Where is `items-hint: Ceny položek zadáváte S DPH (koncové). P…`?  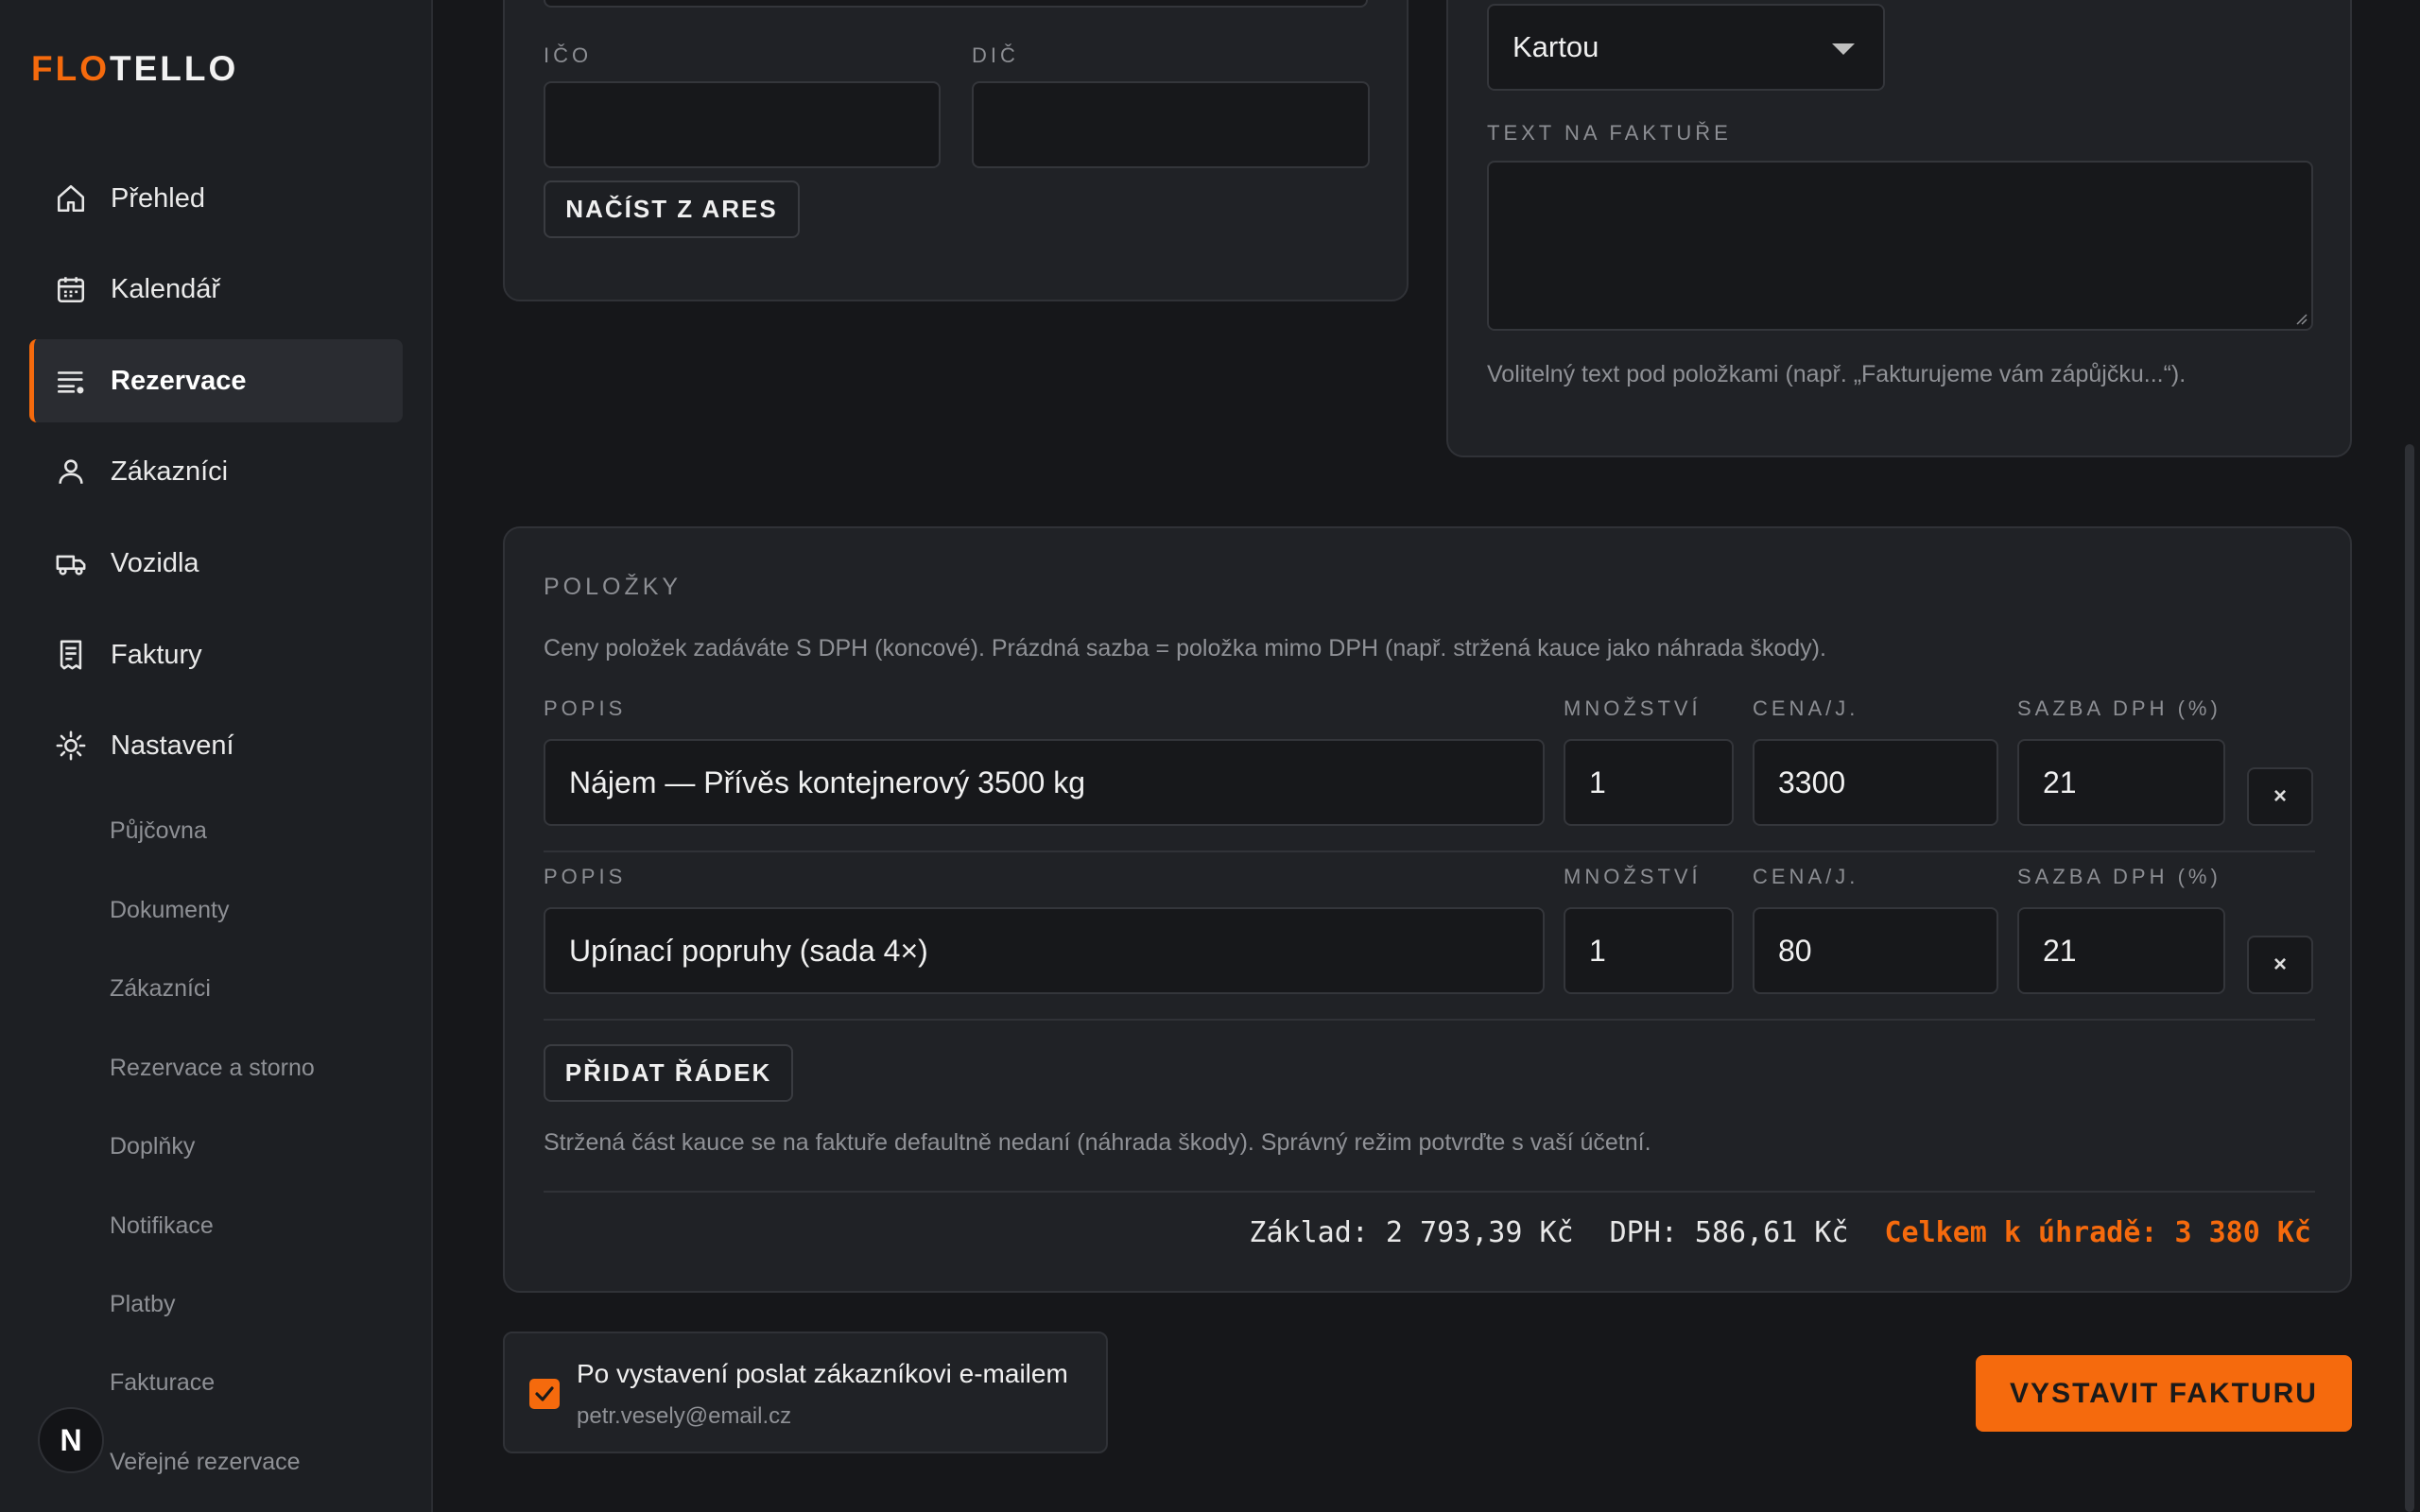
items-hint: Ceny položek zadáváte S DPH (koncové). P… is located at coordinates (1185, 648).